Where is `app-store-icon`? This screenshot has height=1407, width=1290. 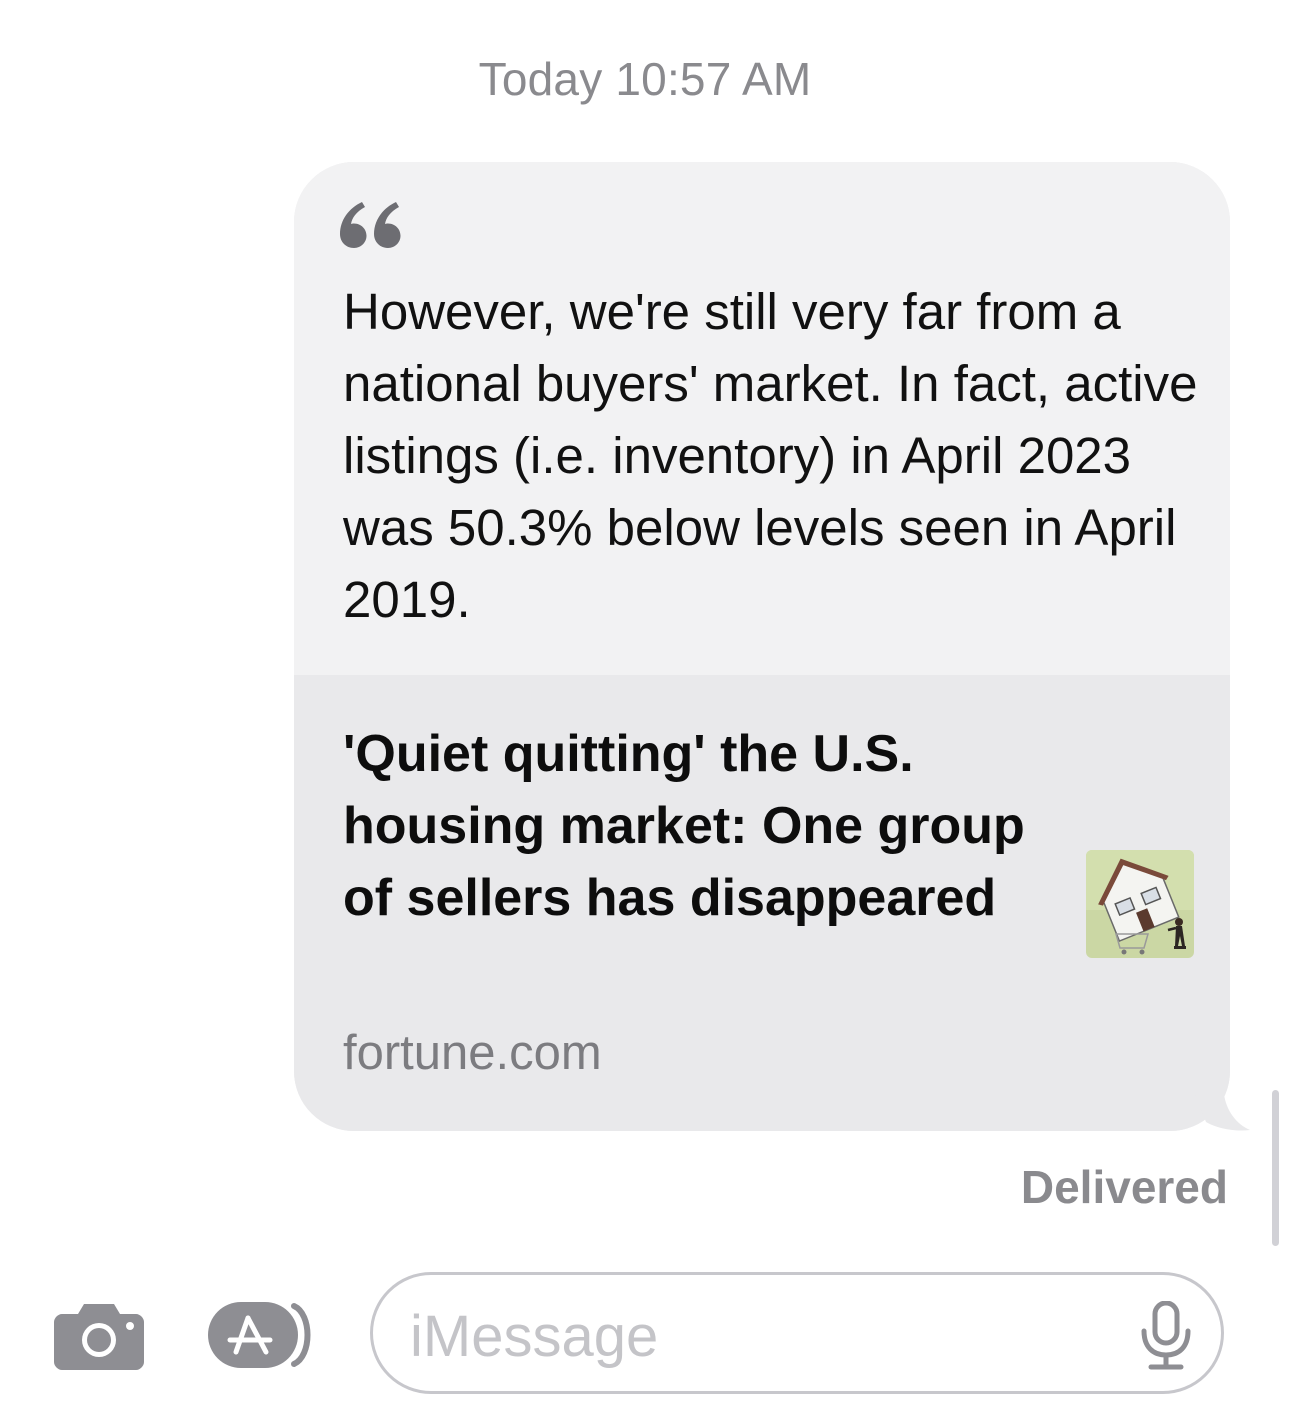
app-store-icon is located at coordinates (264, 1335).